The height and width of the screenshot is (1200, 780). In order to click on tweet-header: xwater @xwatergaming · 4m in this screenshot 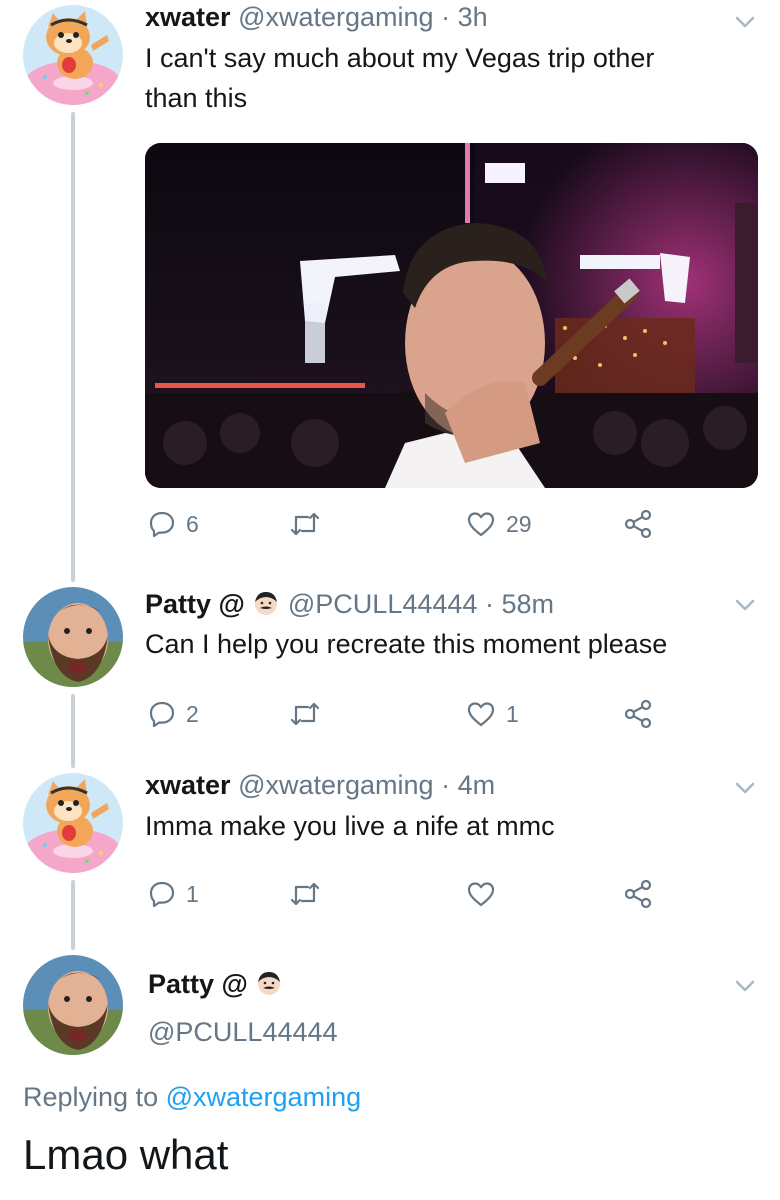, I will do `click(320, 785)`.